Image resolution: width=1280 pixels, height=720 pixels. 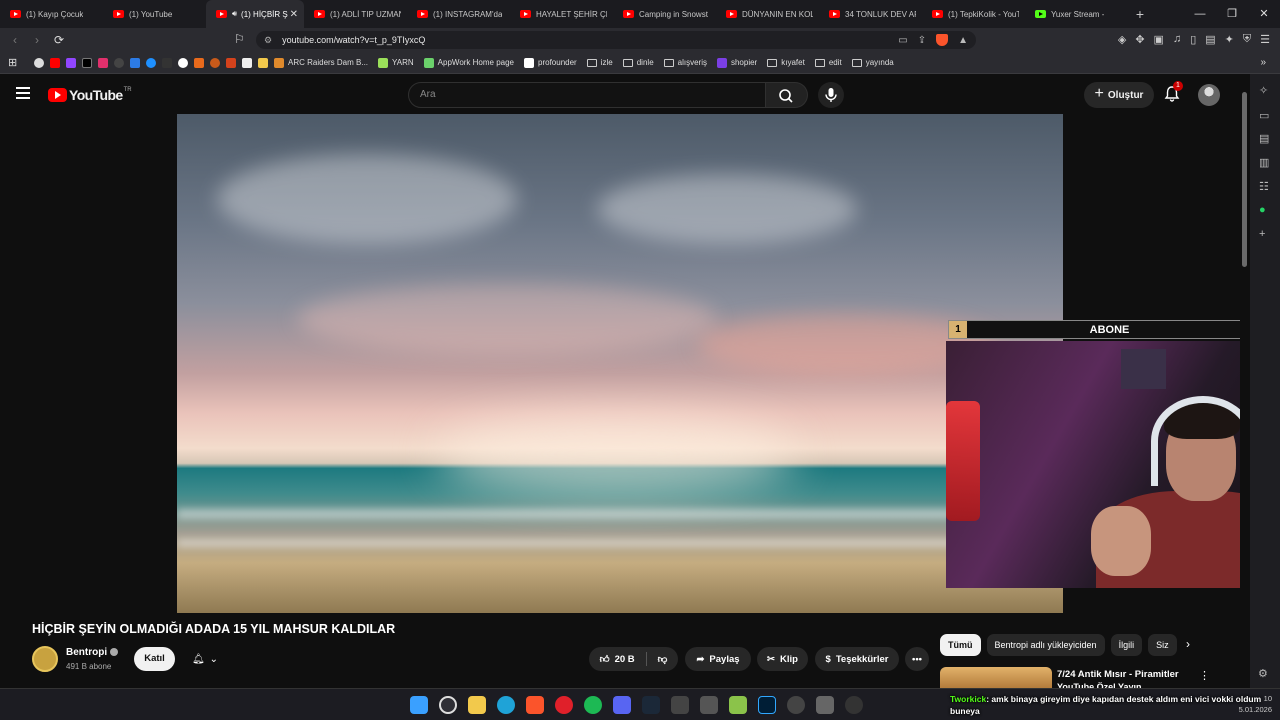 What do you see at coordinates (1263, 62) in the screenshot?
I see `more-bookmarks-icon: »` at bounding box center [1263, 62].